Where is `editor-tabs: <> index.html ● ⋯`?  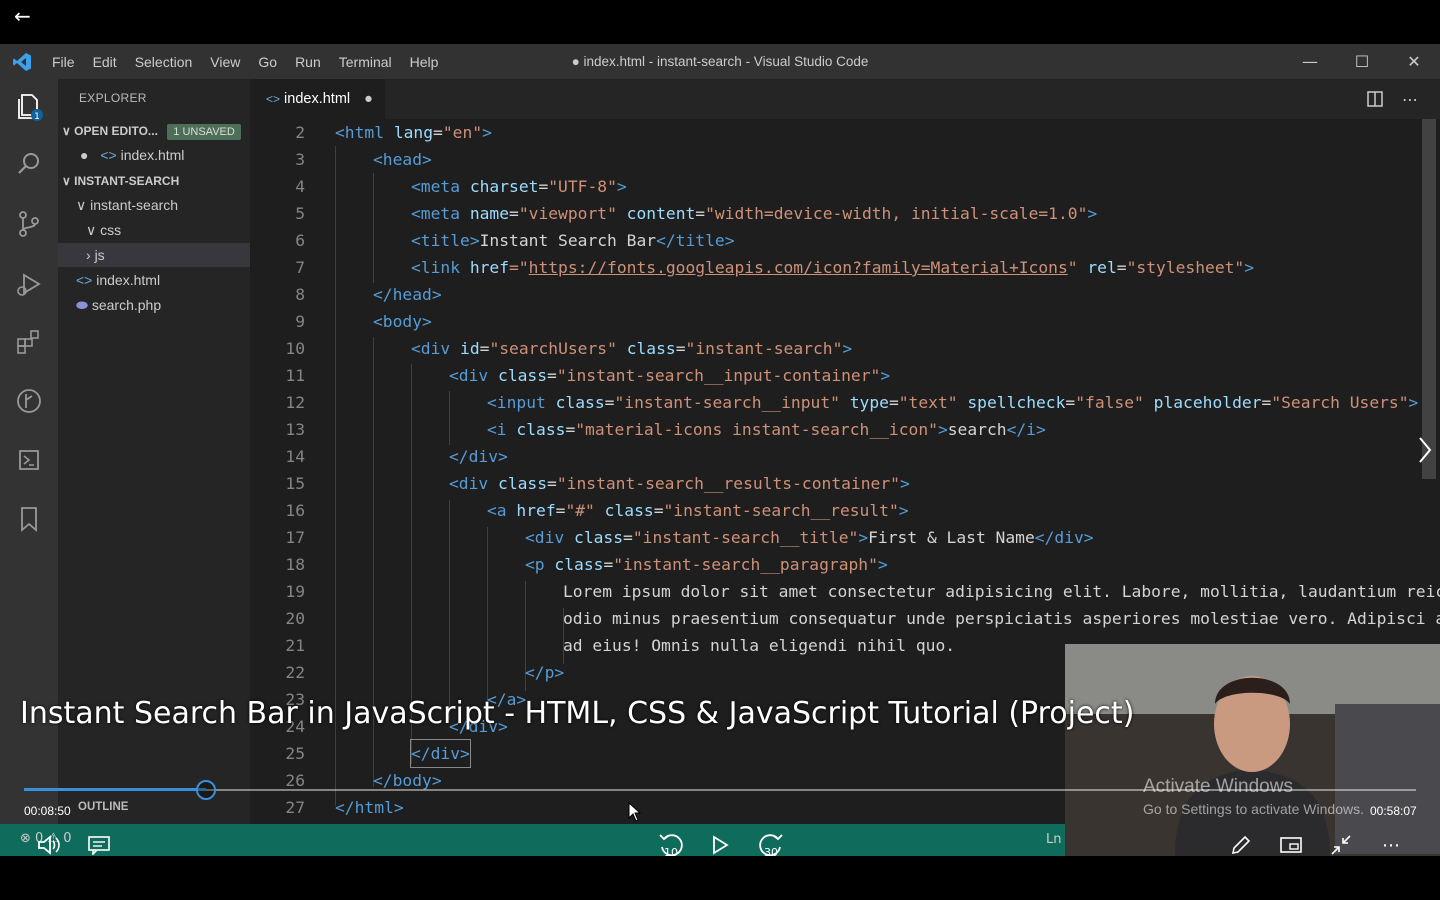 editor-tabs: <> index.html ● ⋯ is located at coordinates (845, 99).